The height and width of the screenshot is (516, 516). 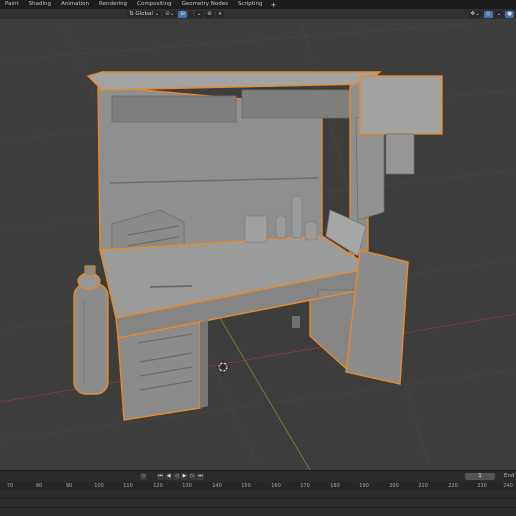 I want to click on tab-shading: Shading, so click(x=40, y=4).